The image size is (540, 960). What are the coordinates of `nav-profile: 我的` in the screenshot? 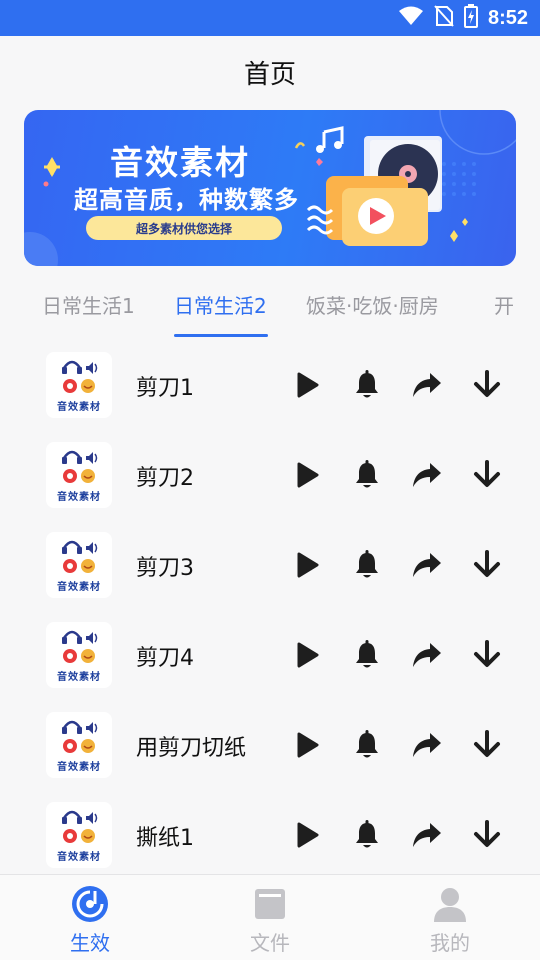 It's located at (450, 917).